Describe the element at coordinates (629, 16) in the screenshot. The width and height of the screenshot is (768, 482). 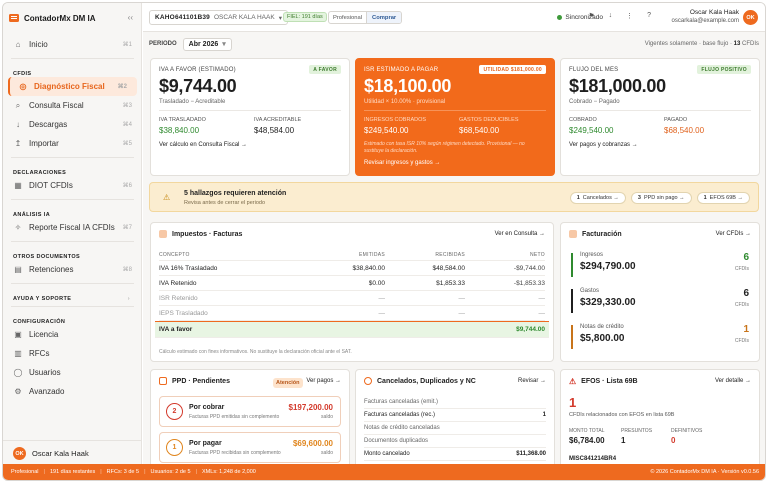
I see `more-icon: ⋮` at that location.